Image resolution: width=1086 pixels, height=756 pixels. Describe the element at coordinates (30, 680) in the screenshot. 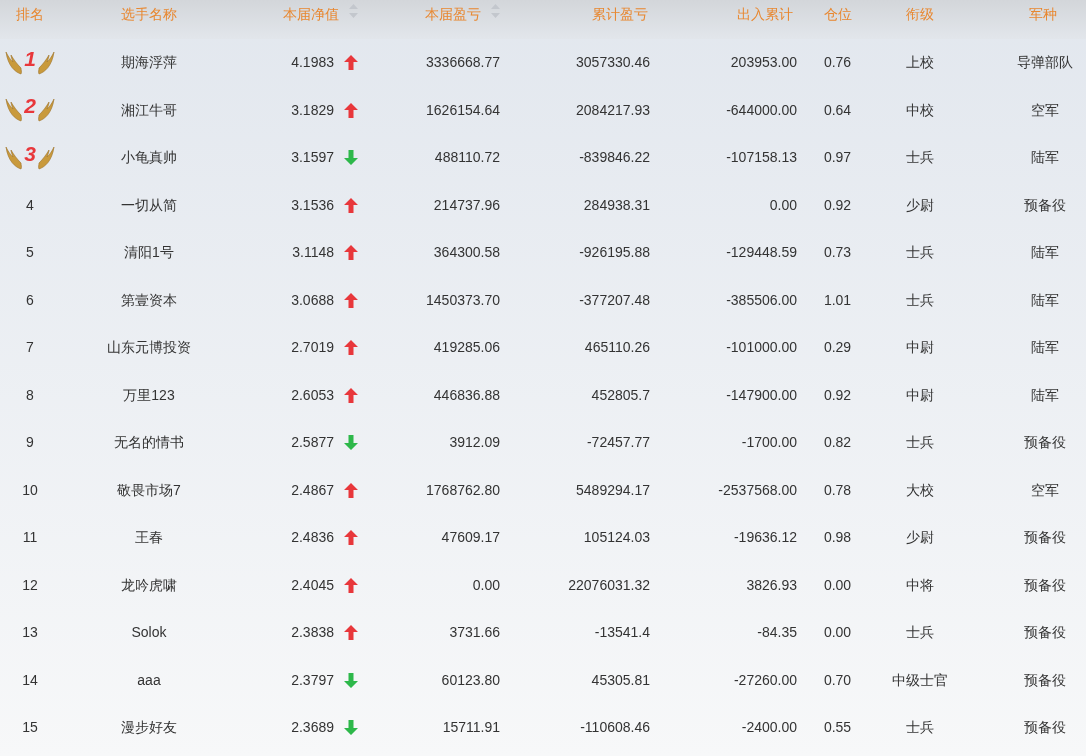

I see `table-cell-text: 14` at that location.